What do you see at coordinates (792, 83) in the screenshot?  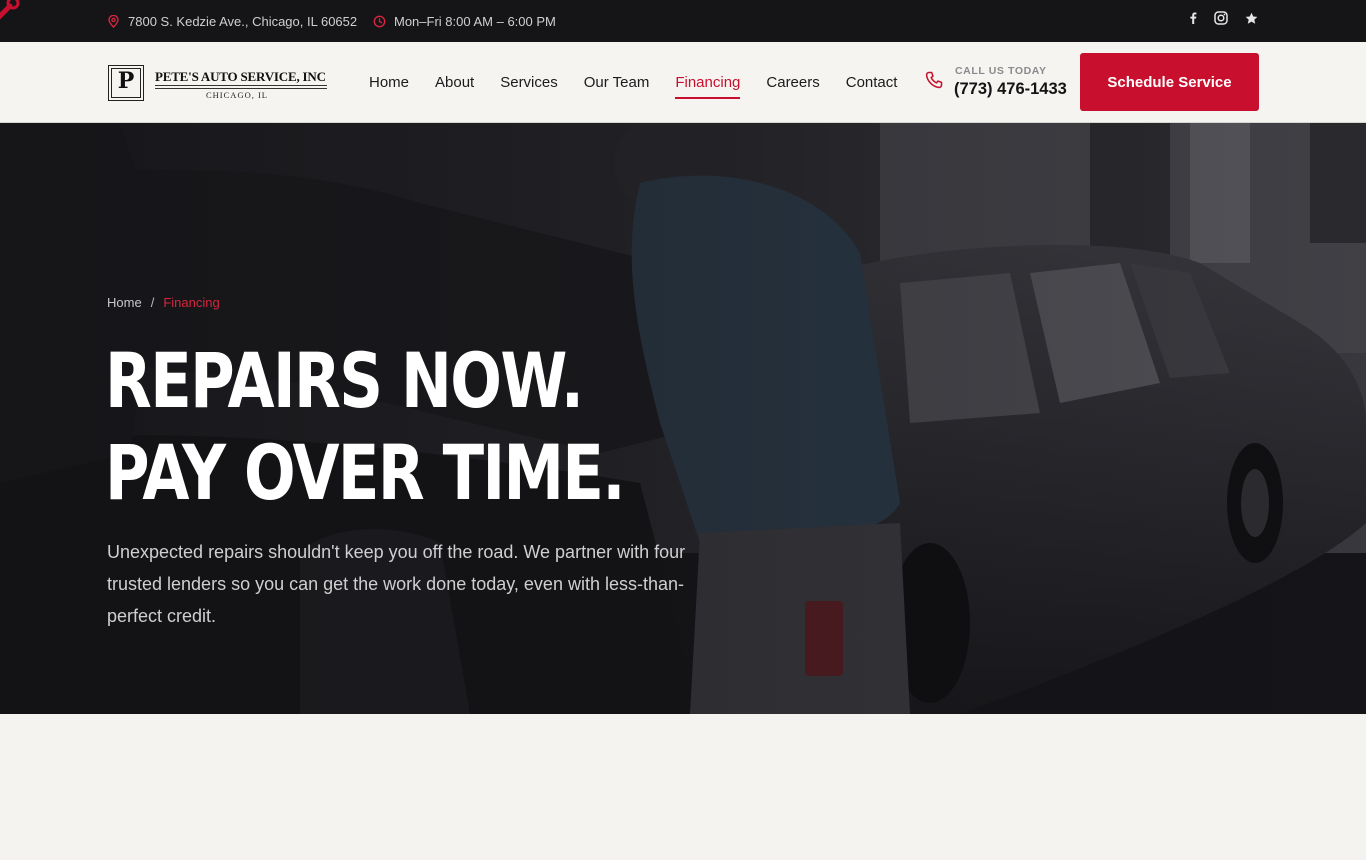 I see `nav-careers: Careers` at bounding box center [792, 83].